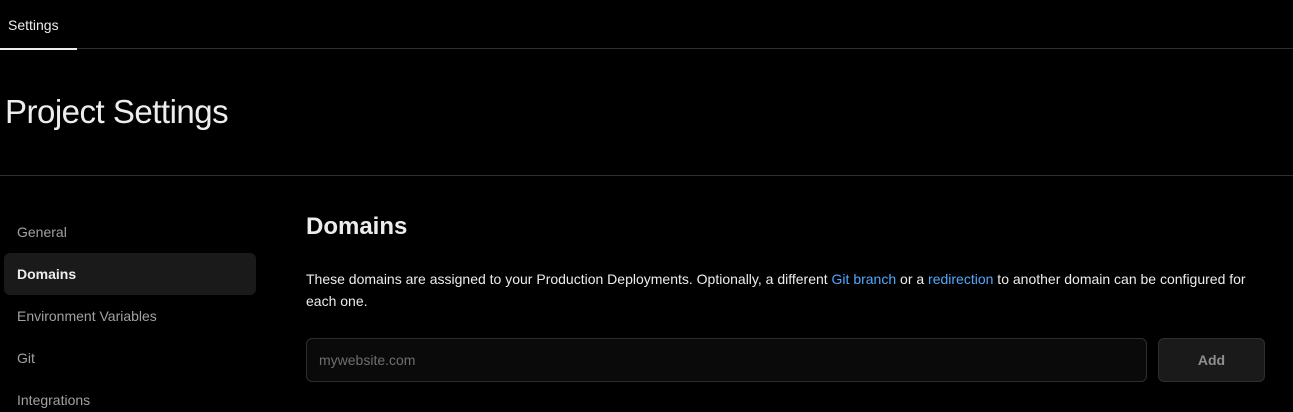  Describe the element at coordinates (47, 274) in the screenshot. I see `sidebar-item-label: Domains` at that location.